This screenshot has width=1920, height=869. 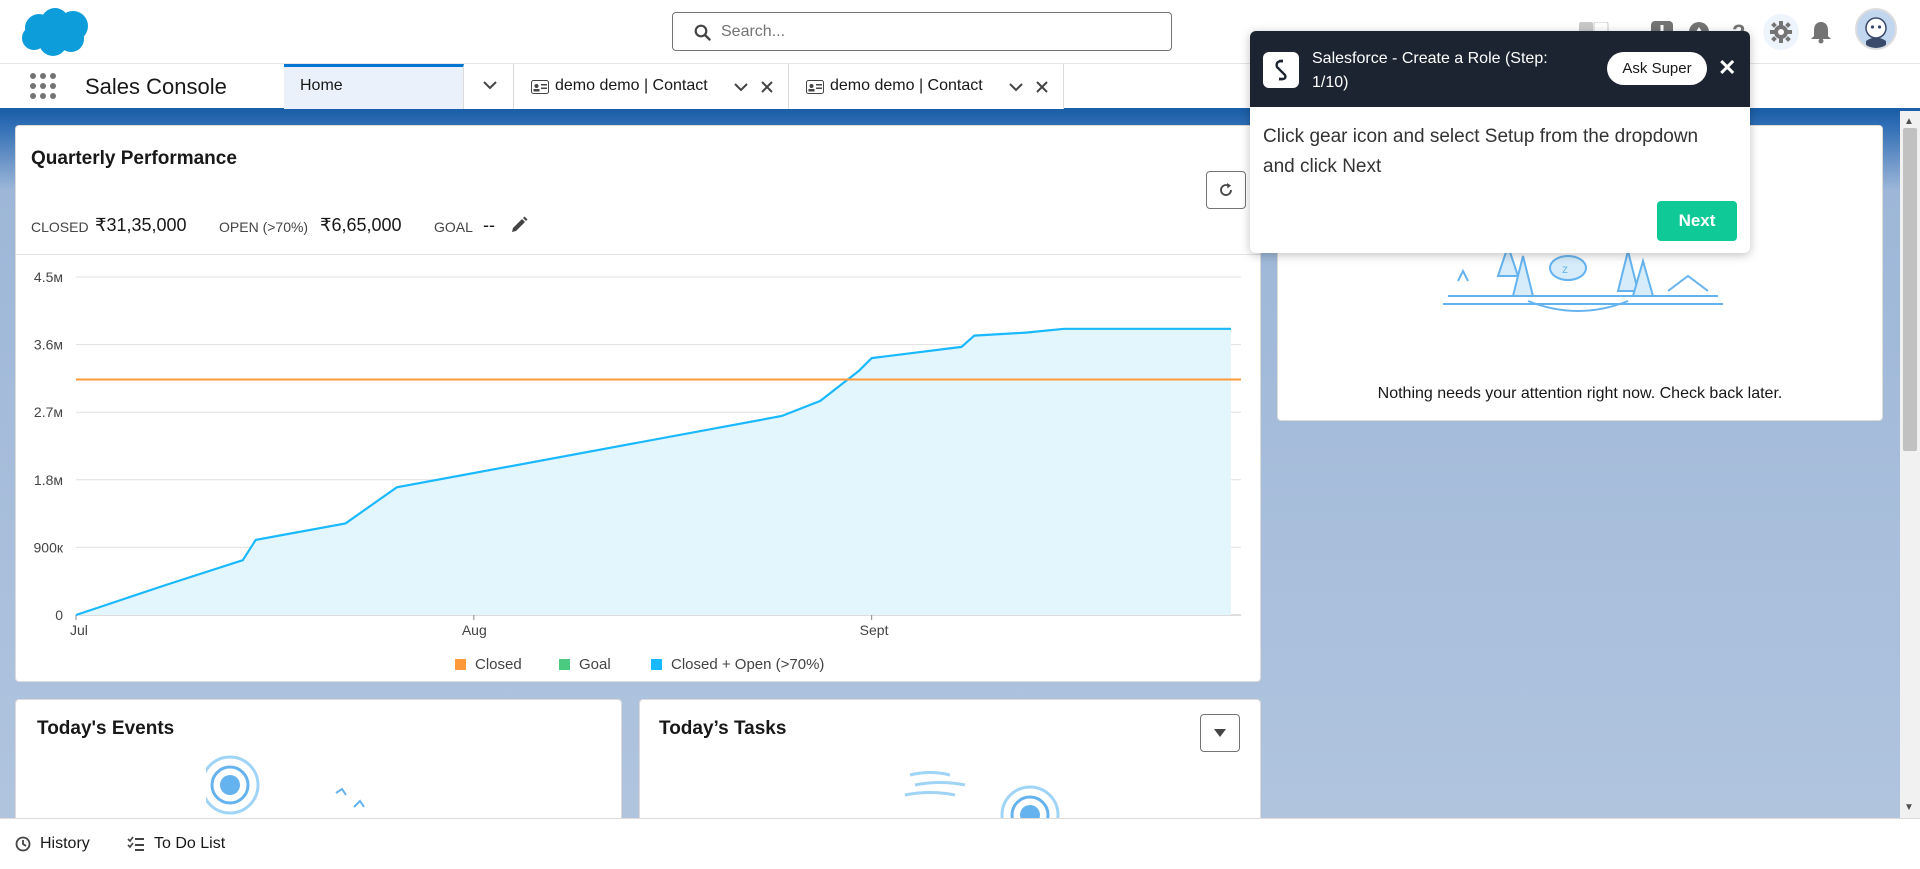 I want to click on card-title: Today’s Tasks, so click(x=723, y=728).